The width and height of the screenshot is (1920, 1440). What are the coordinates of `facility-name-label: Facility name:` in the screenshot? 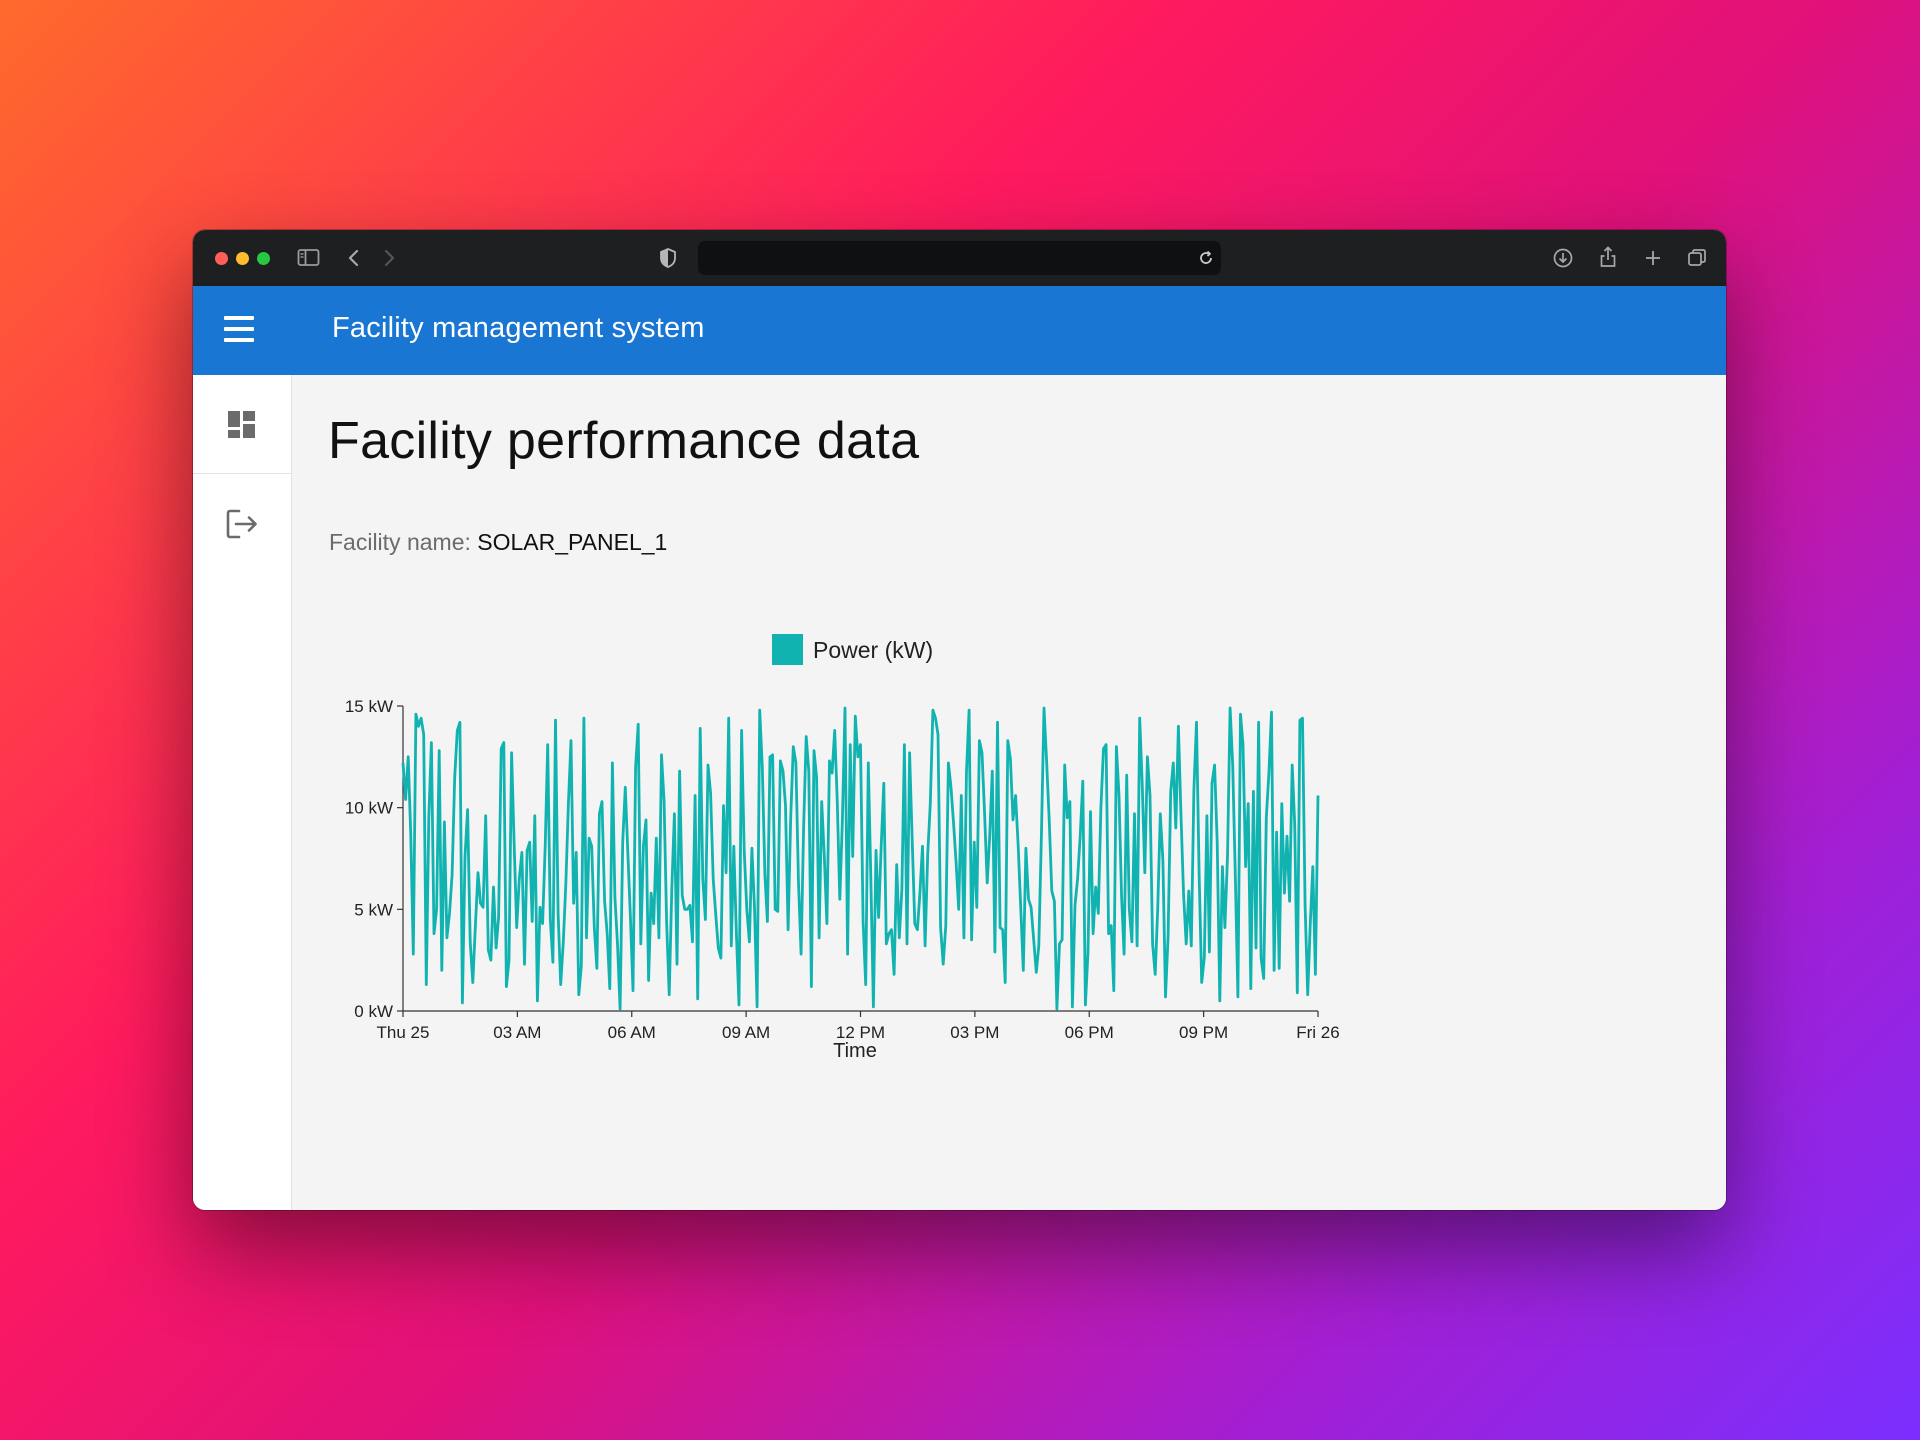 It's located at (400, 542).